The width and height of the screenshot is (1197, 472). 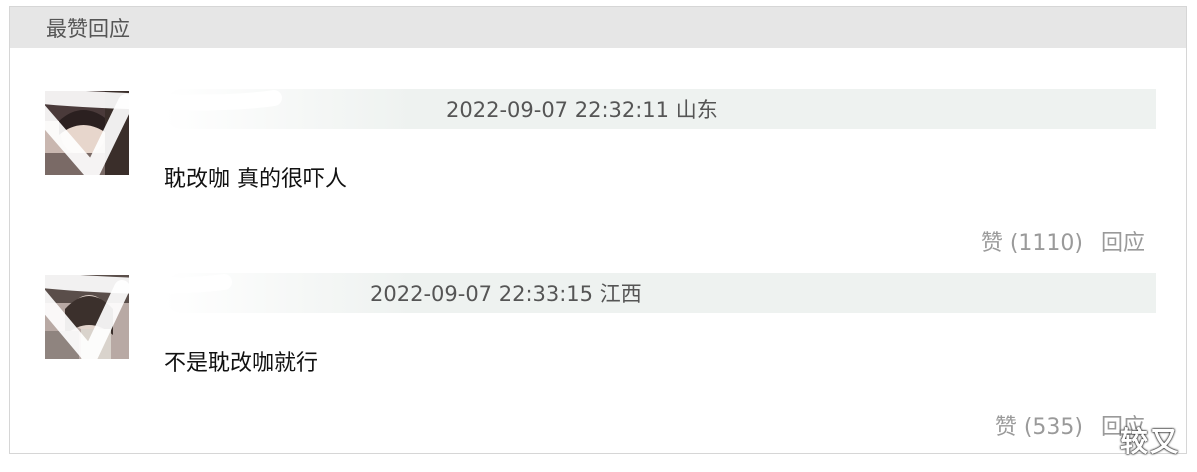 I want to click on comment-text: 不是耽改咖就行, so click(x=241, y=363).